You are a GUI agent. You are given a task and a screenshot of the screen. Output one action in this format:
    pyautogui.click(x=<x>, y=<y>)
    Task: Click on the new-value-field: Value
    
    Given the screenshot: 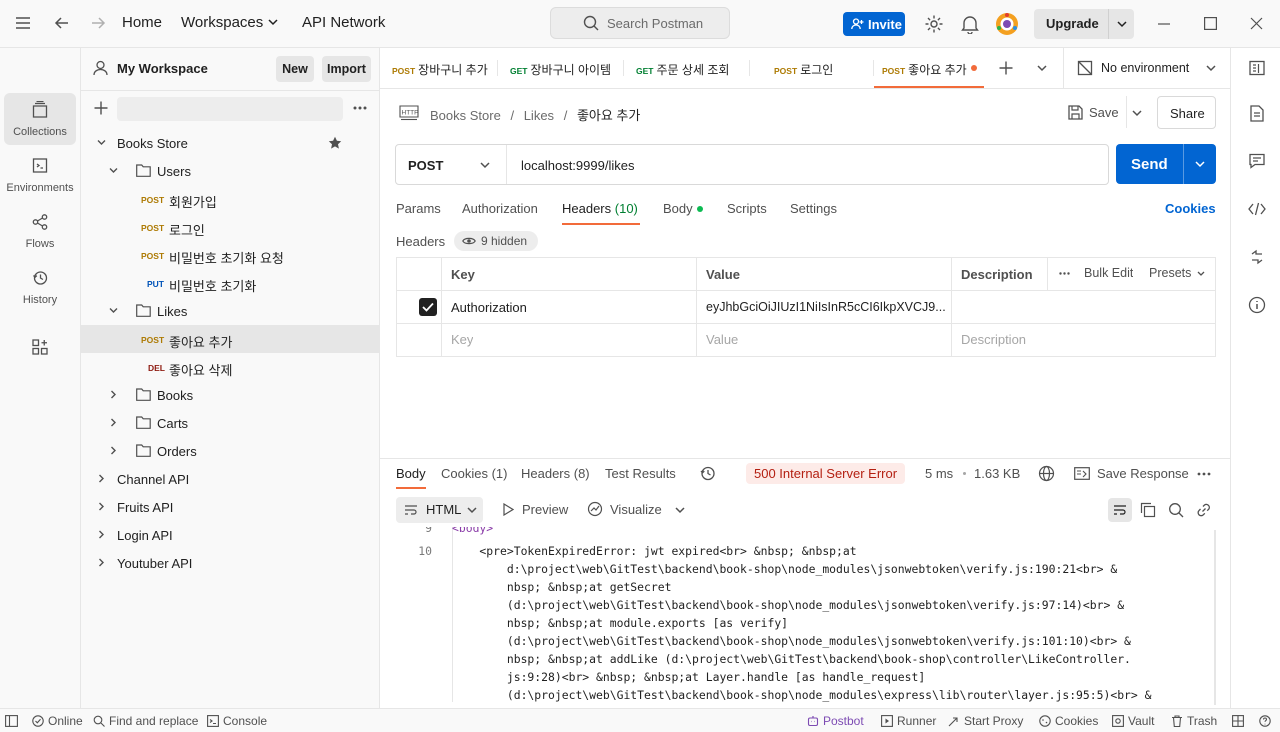 What is the action you would take?
    pyautogui.click(x=722, y=339)
    